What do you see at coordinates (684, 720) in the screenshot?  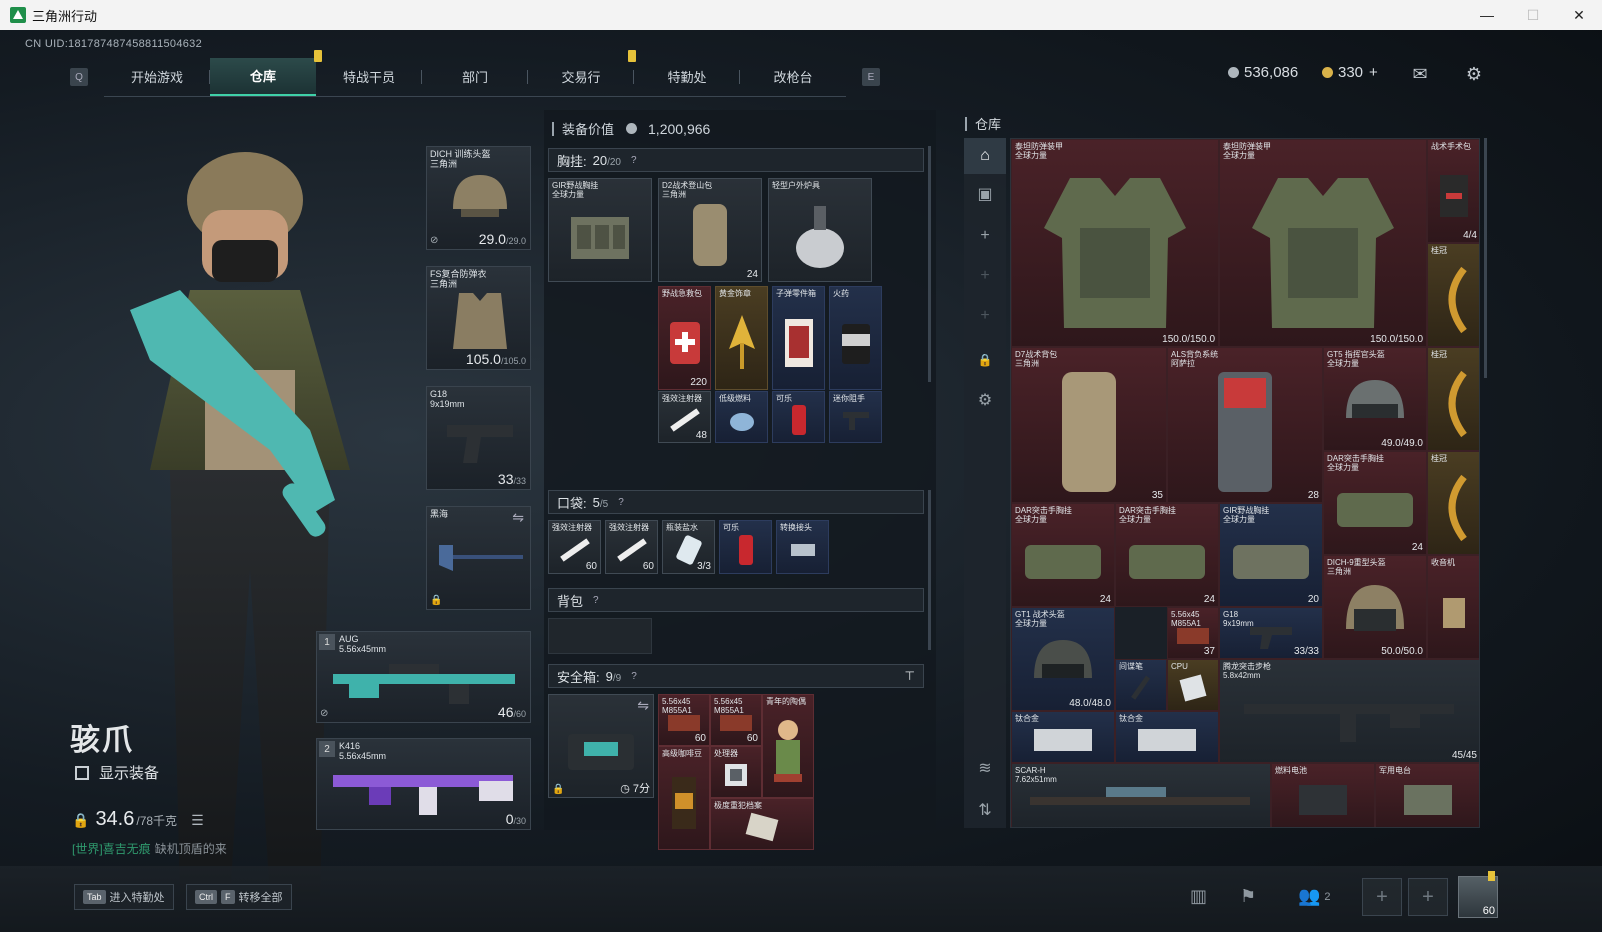 I see `safebox-item: 5.56x45 M855A1 60` at bounding box center [684, 720].